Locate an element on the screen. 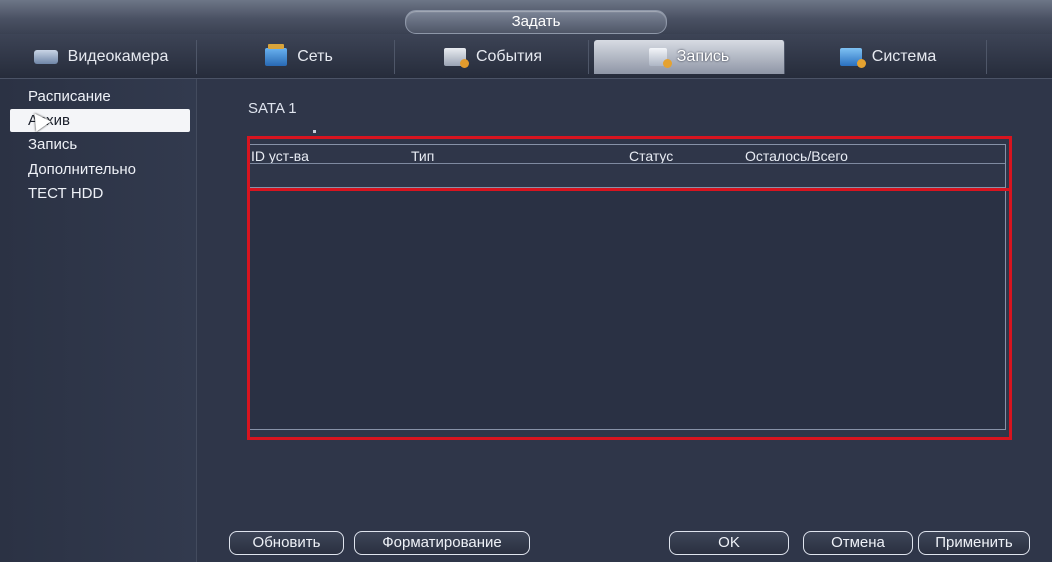 The image size is (1052, 562). disk-table-header: ID уст-ва Тип Статус Осталось/Всего is located at coordinates (627, 166).